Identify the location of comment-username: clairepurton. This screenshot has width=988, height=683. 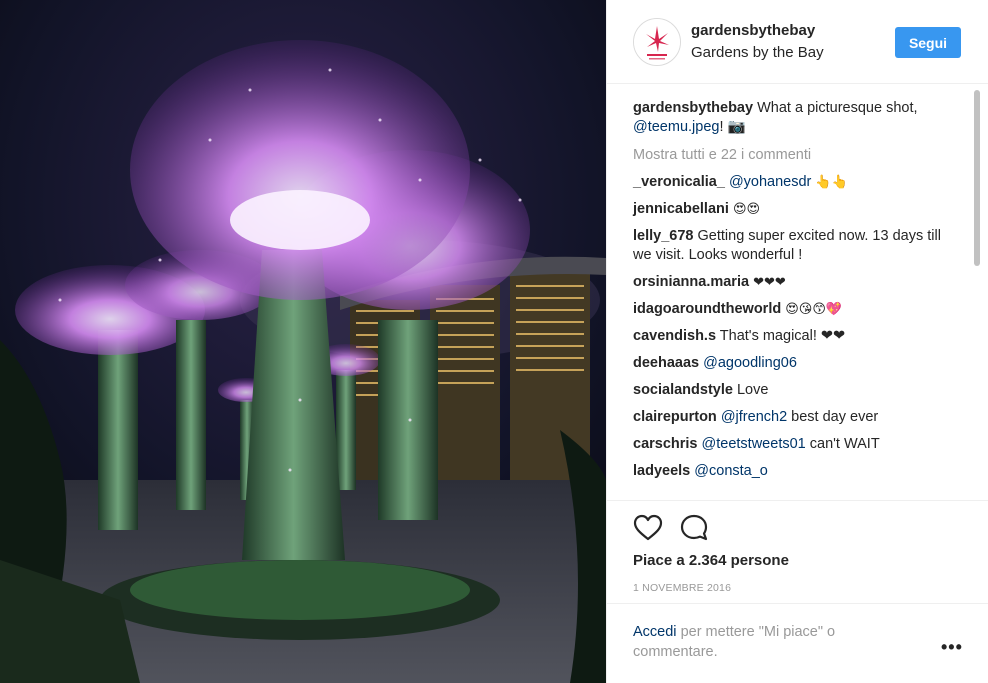
(675, 417).